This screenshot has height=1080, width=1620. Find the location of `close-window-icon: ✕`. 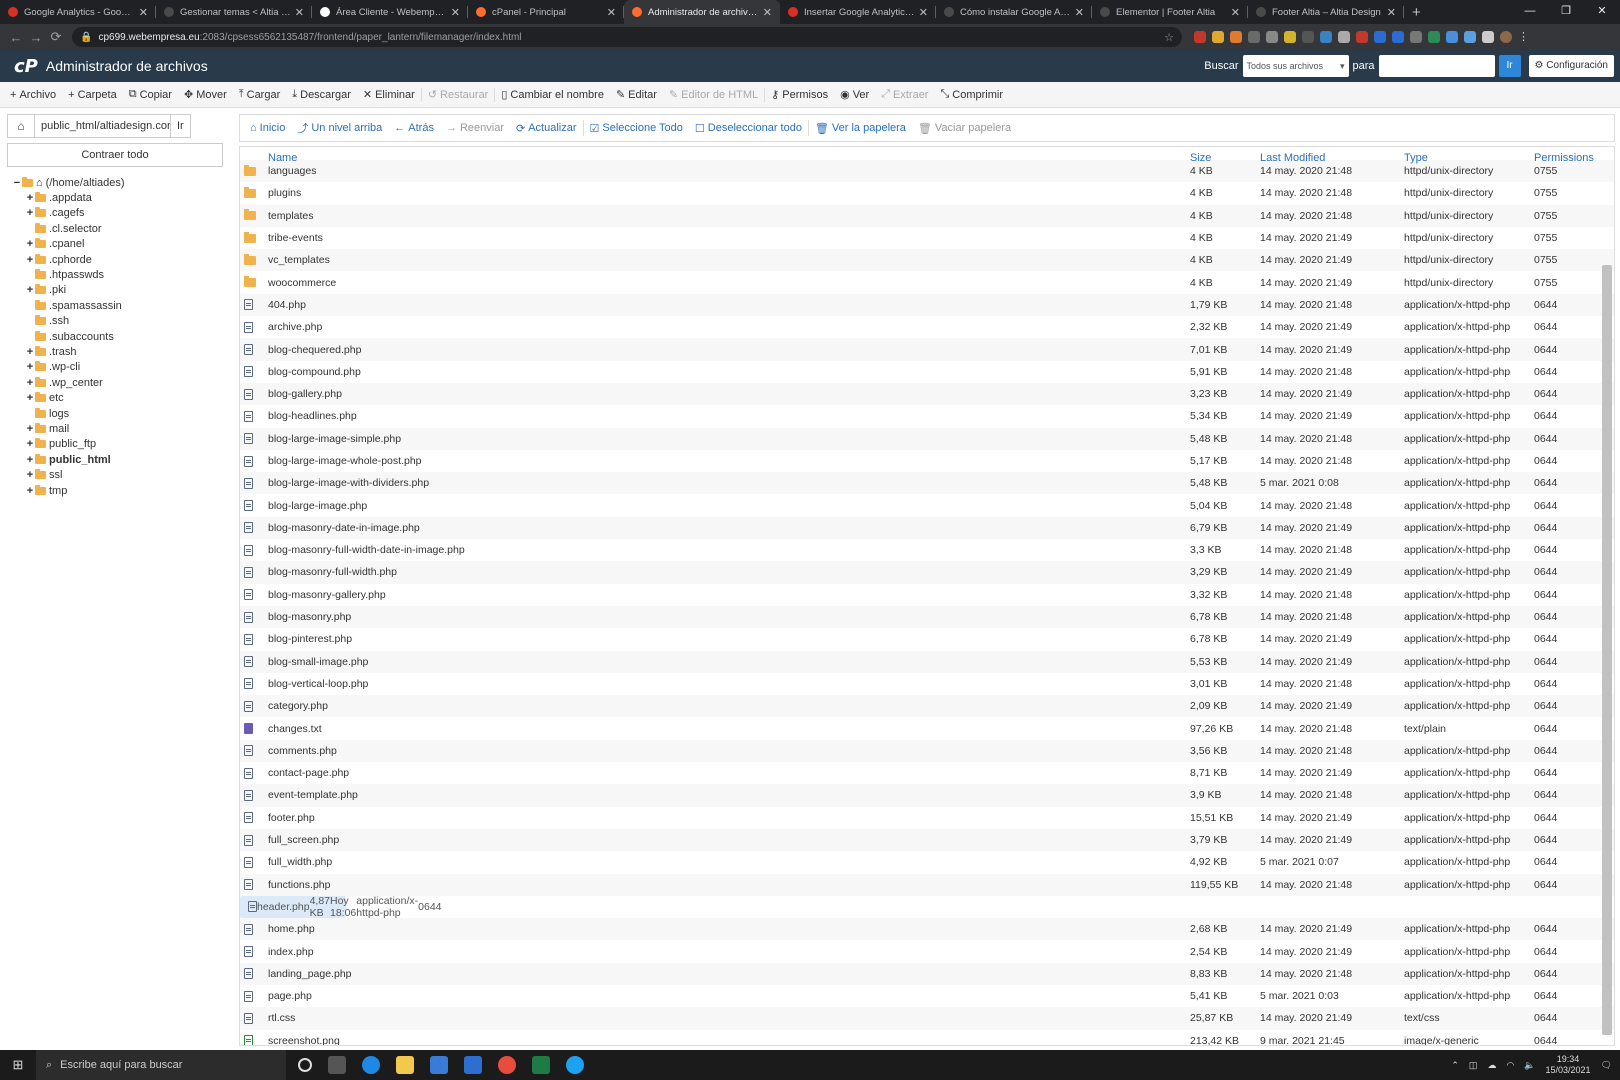

close-window-icon: ✕ is located at coordinates (1602, 12).